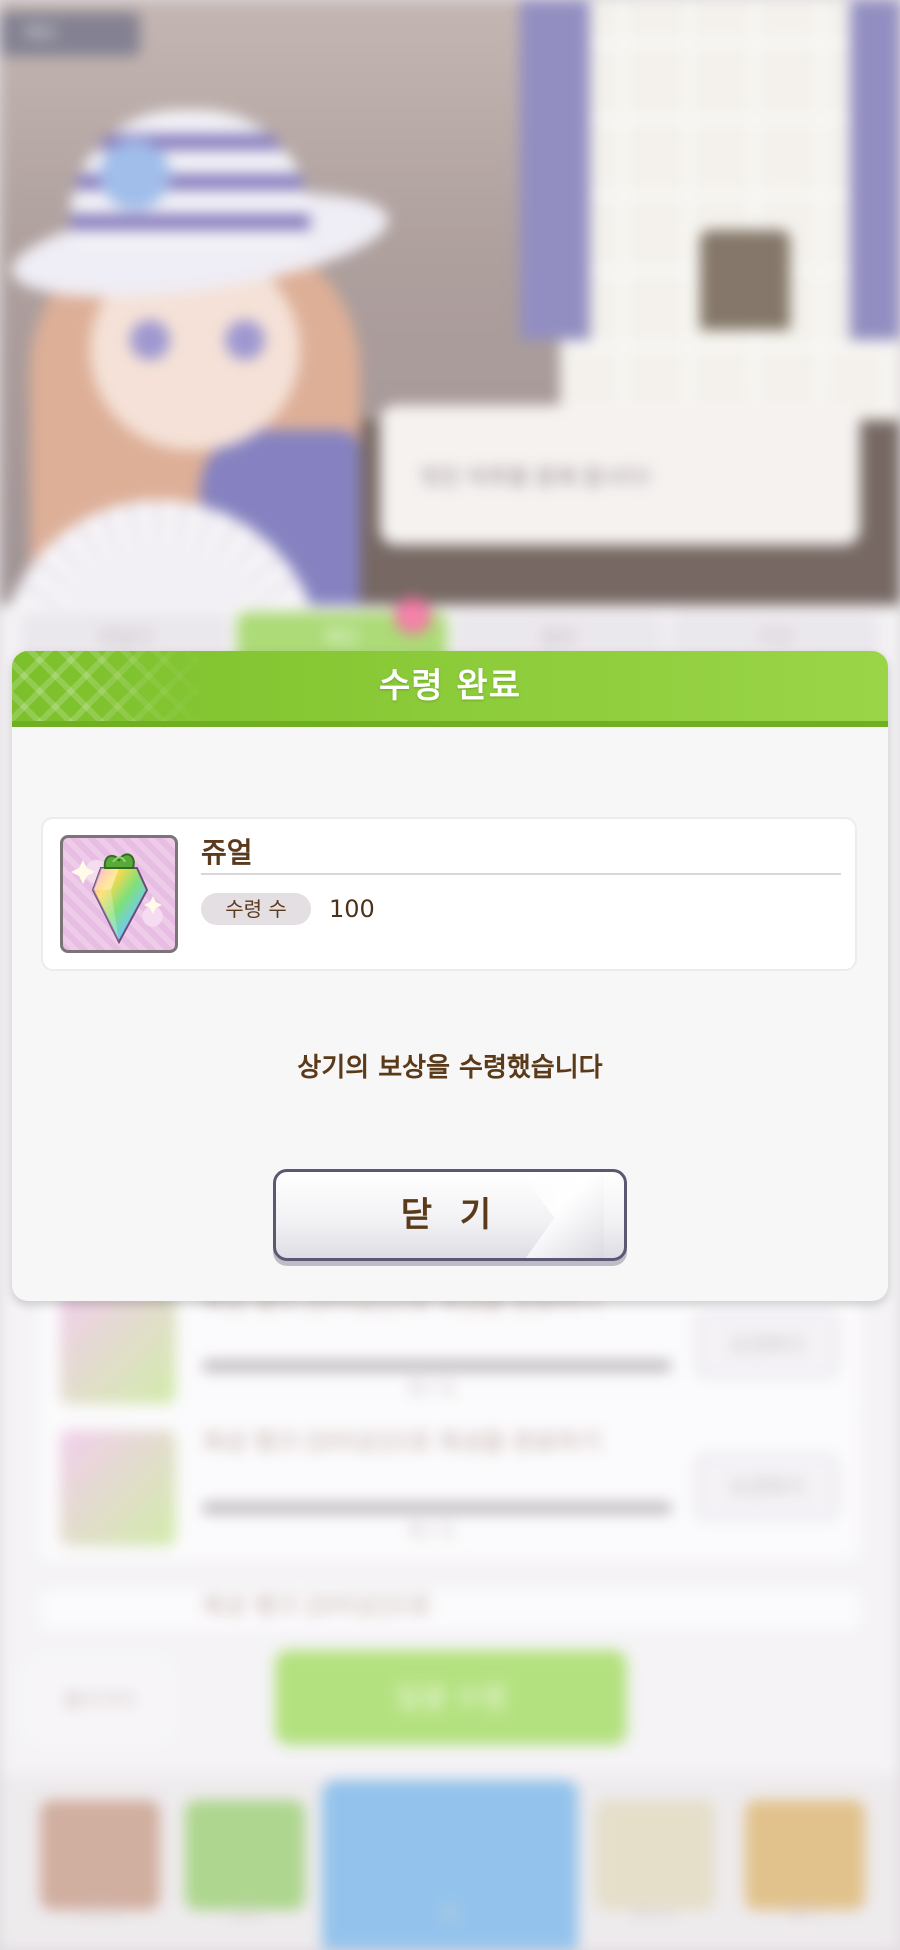  I want to click on quantity-label-badge: 수령 수, so click(256, 909).